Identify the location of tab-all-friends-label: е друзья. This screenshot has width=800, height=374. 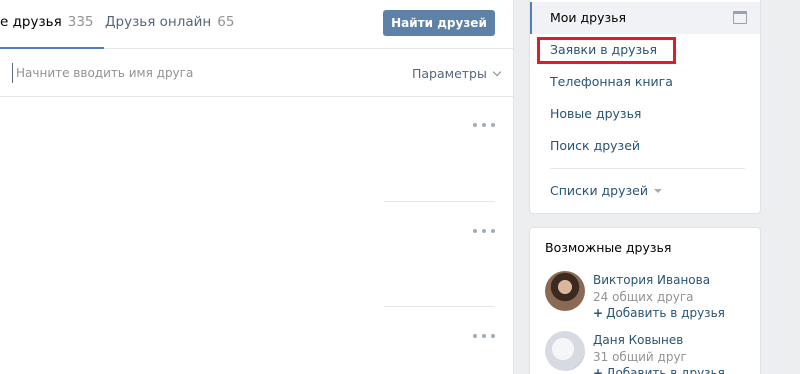
(31, 22).